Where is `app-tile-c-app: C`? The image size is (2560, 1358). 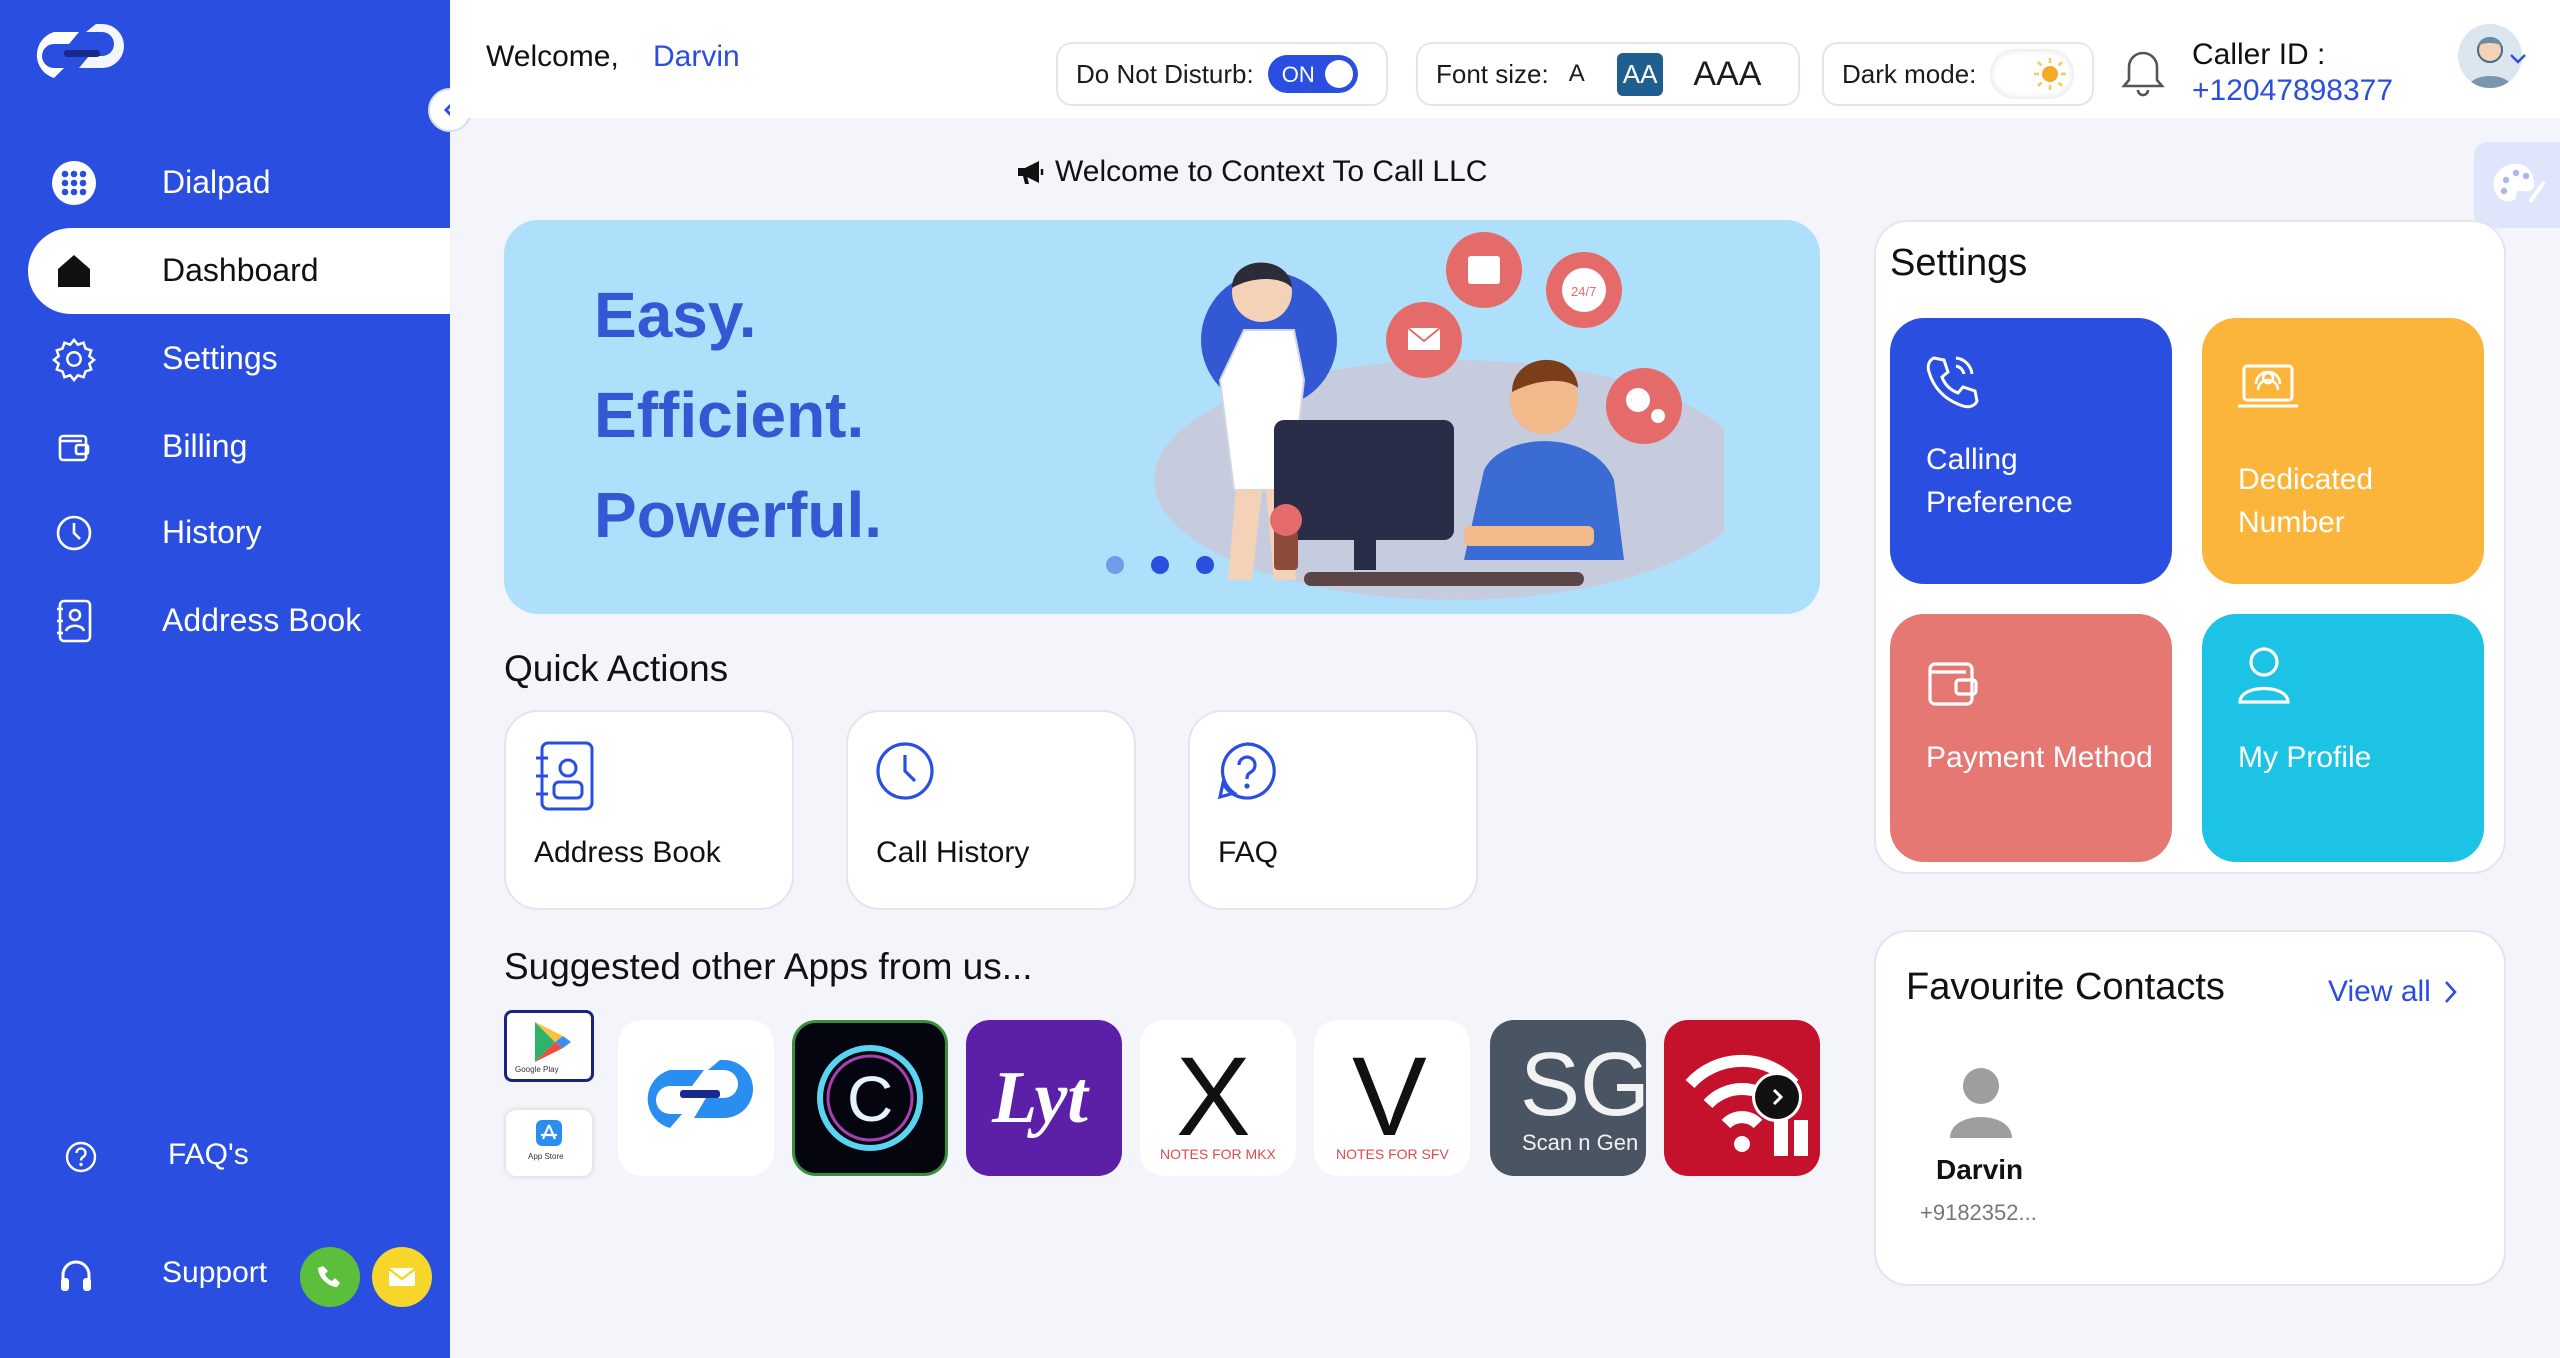
app-tile-c-app: C is located at coordinates (870, 1098).